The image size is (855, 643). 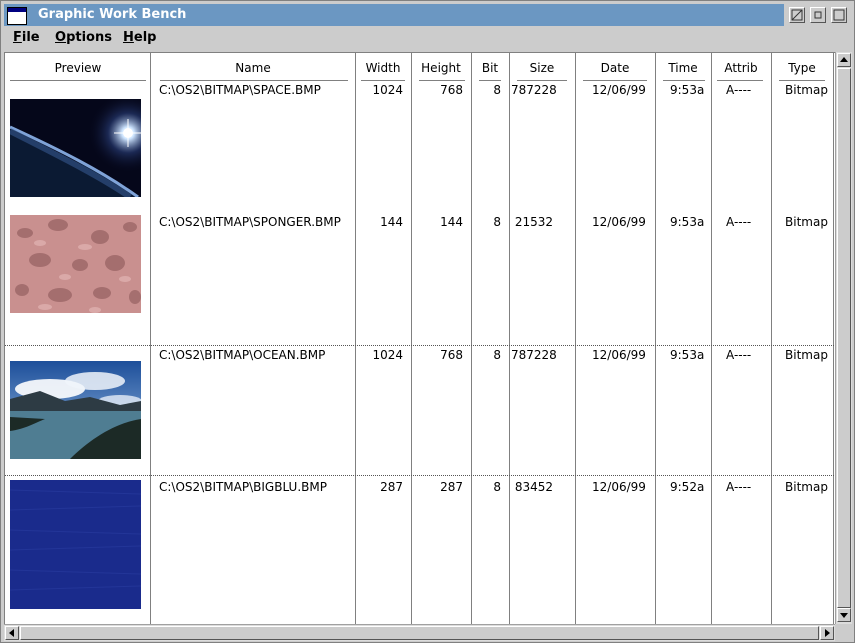 What do you see at coordinates (687, 487) in the screenshot?
I see `file-time: 9:52a` at bounding box center [687, 487].